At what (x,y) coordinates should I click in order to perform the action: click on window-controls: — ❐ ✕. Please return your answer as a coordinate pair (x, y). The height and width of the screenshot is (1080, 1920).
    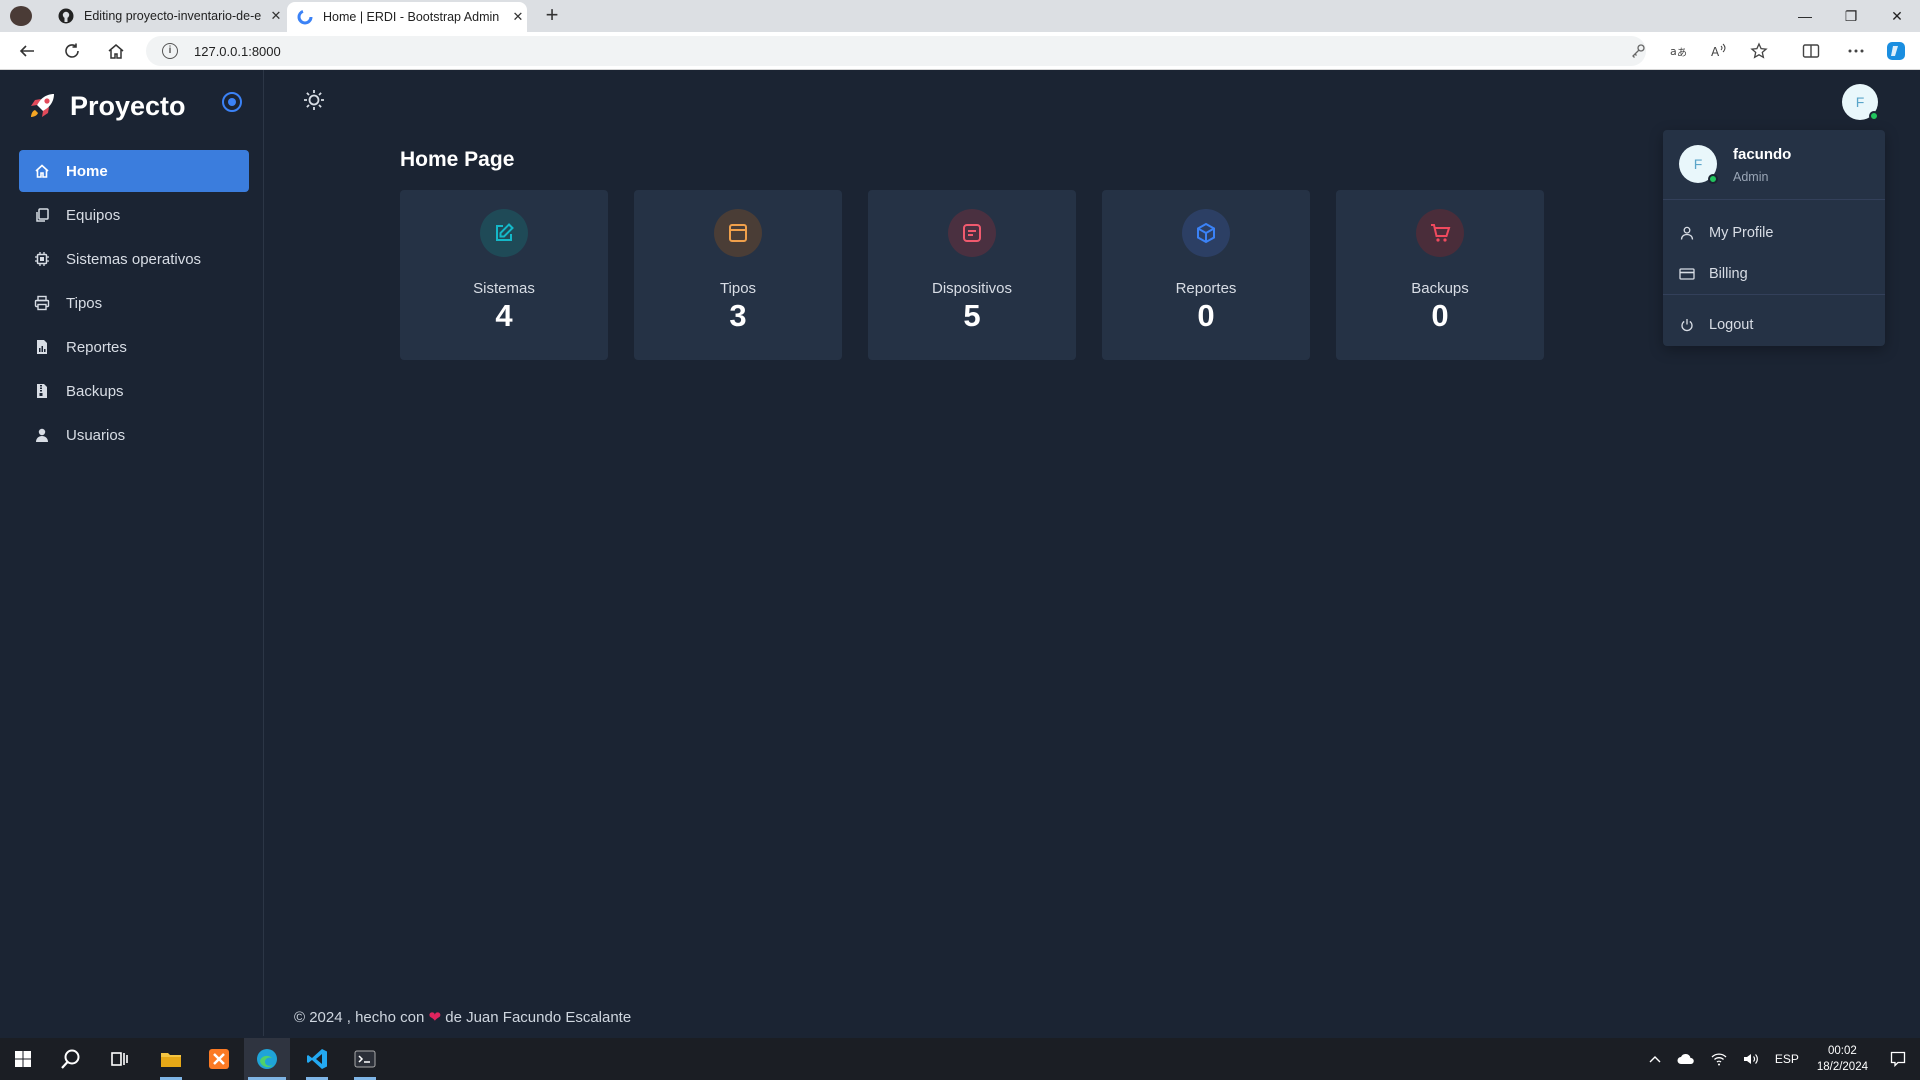
    Looking at the image, I should click on (1851, 16).